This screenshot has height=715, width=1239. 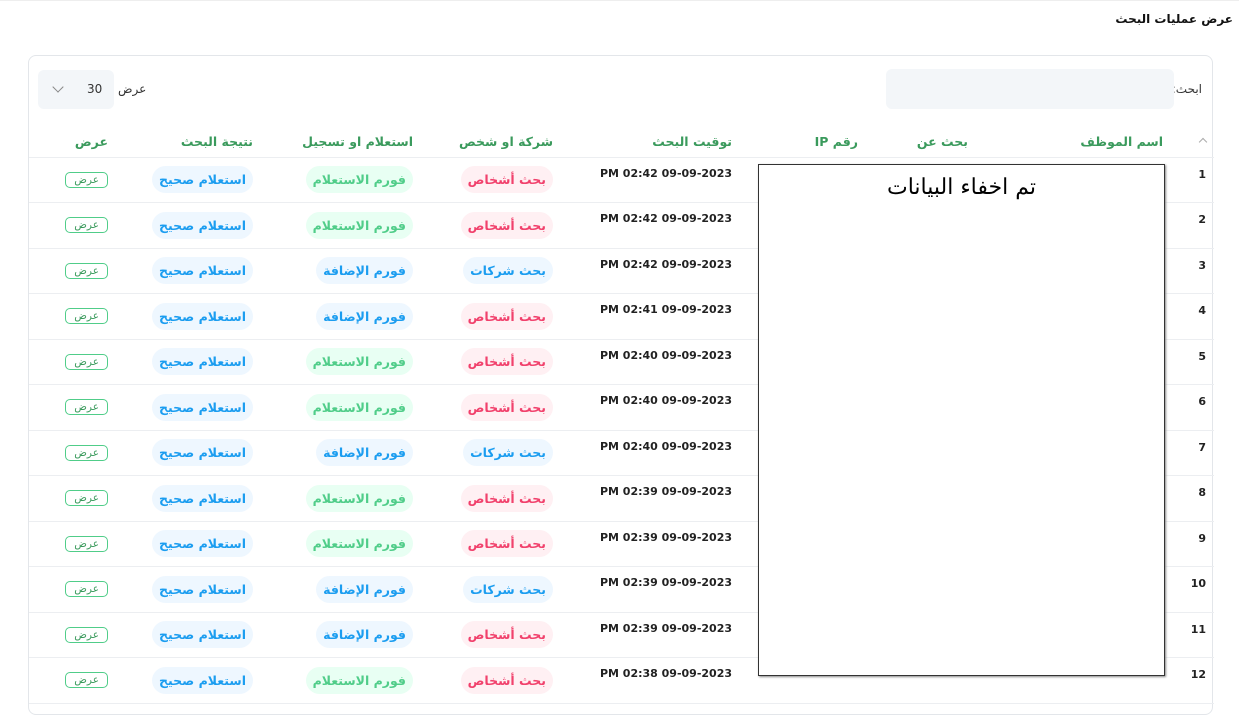 I want to click on row-number: 11, so click(x=1192, y=635).